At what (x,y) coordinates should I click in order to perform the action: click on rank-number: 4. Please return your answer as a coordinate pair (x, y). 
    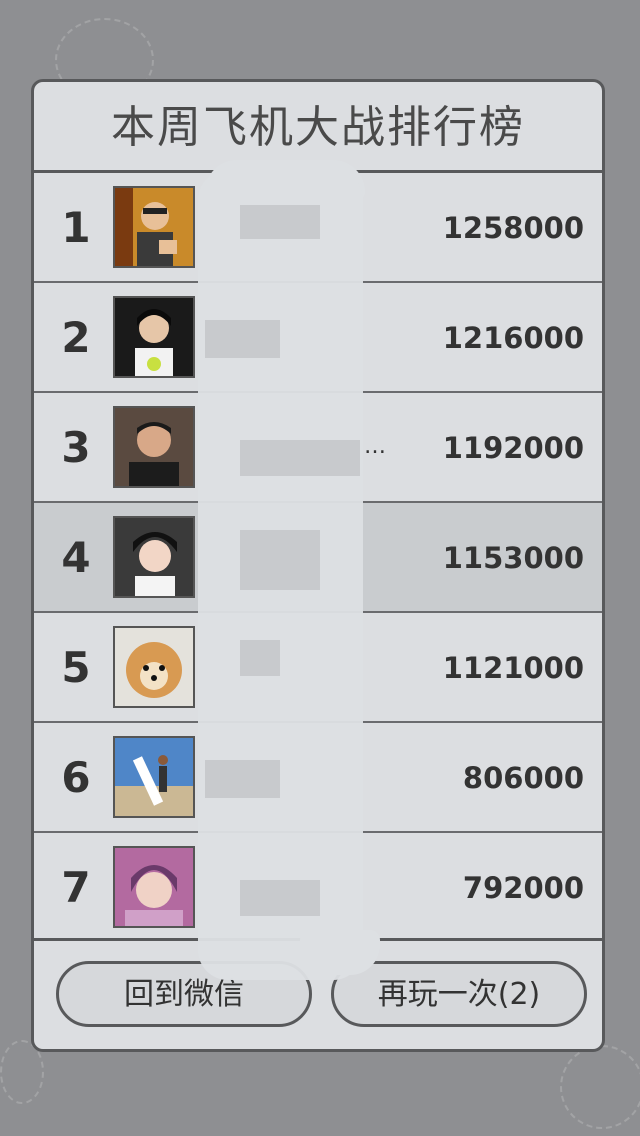
    Looking at the image, I should click on (76, 557).